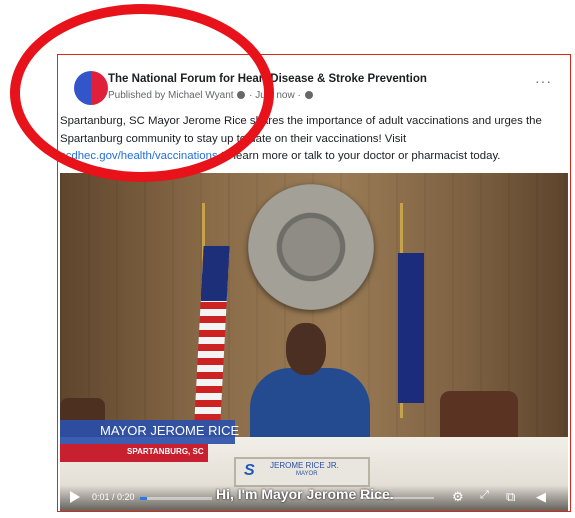 This screenshot has height=518, width=575. Describe the element at coordinates (484, 495) in the screenshot. I see `fullscreen-icon: ⤢` at that location.